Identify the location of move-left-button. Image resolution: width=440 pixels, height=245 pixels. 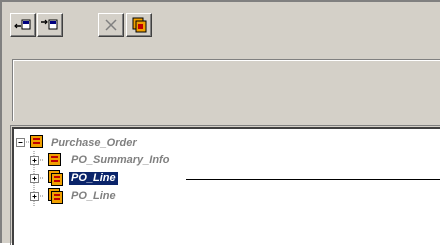
(23, 25).